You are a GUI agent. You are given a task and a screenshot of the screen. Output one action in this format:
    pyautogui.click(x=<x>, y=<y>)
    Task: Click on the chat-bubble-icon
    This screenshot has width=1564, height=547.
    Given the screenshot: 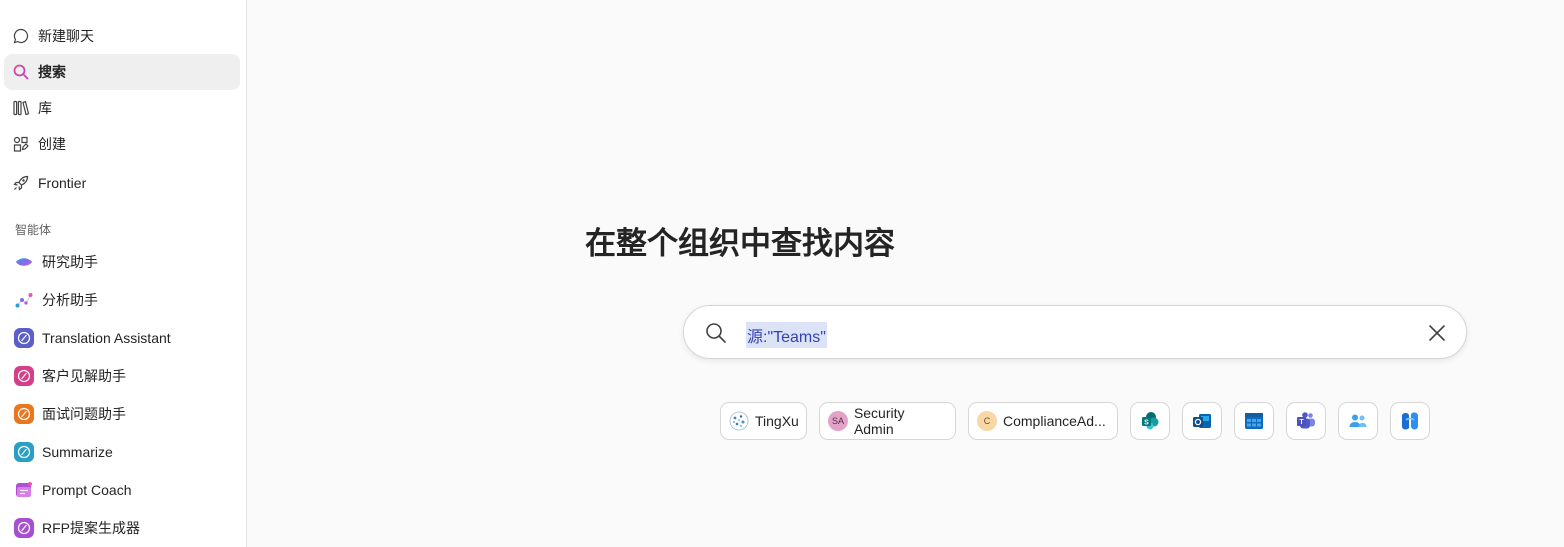 What is the action you would take?
    pyautogui.click(x=21, y=36)
    